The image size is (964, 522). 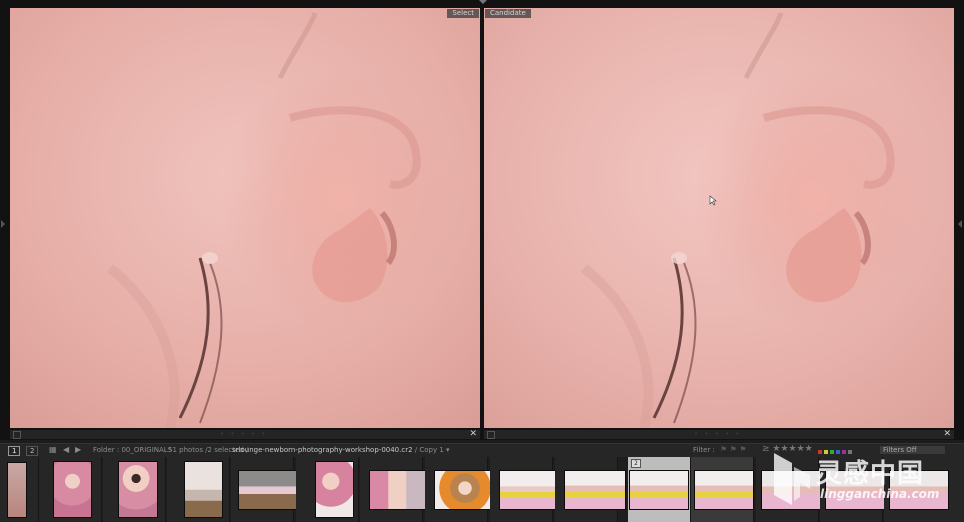 What do you see at coordinates (66, 449) in the screenshot?
I see `back-arrow-icon: ◀` at bounding box center [66, 449].